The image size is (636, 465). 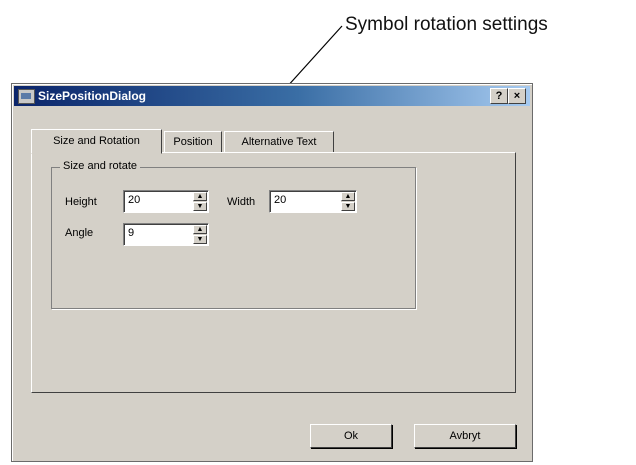 What do you see at coordinates (446, 24) in the screenshot?
I see `callout-text: Symbol rotation settings` at bounding box center [446, 24].